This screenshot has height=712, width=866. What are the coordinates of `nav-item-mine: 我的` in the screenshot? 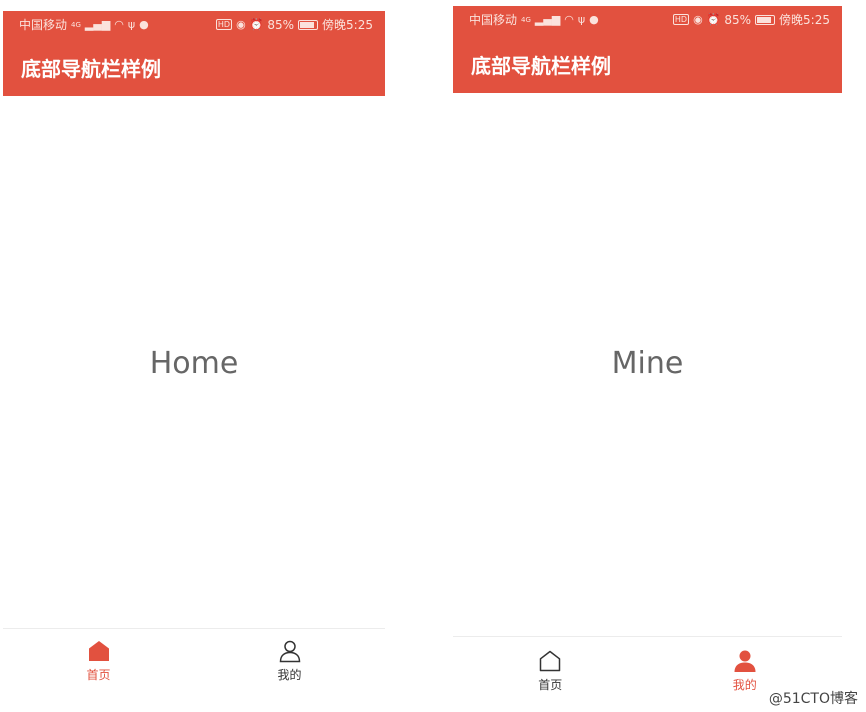 It's located at (289, 665).